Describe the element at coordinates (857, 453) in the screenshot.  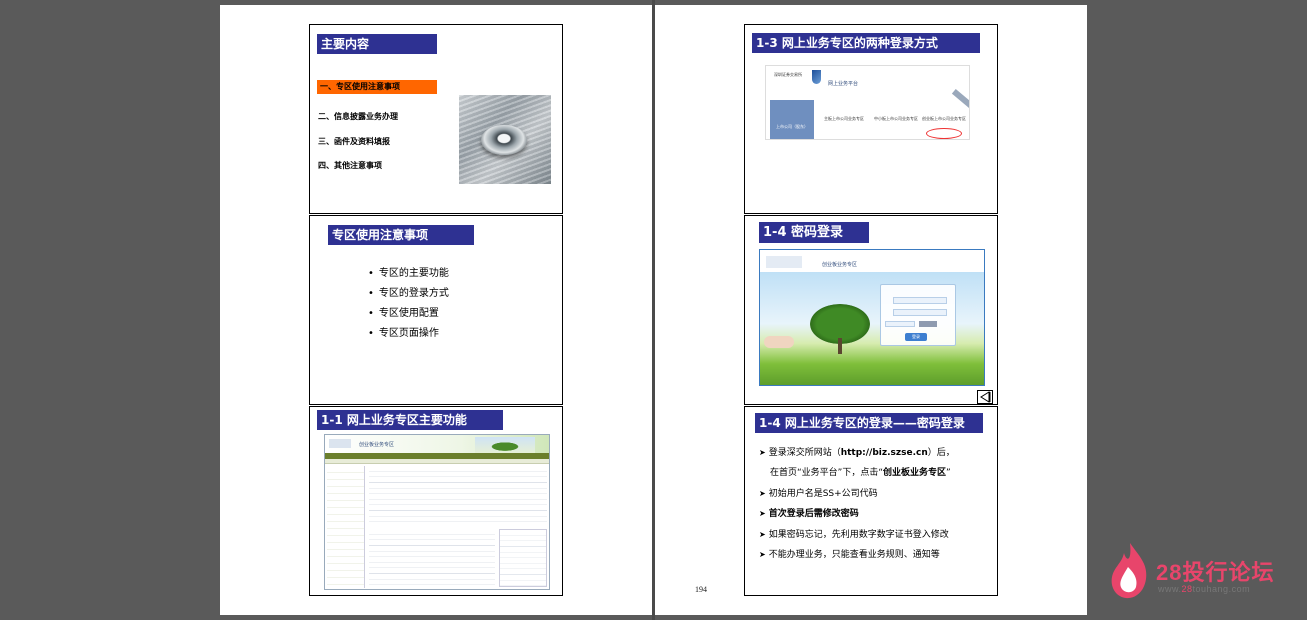
I see `instruction-item: ➤ 登录深交所网站（http://biz.szse.cn）后，` at that location.